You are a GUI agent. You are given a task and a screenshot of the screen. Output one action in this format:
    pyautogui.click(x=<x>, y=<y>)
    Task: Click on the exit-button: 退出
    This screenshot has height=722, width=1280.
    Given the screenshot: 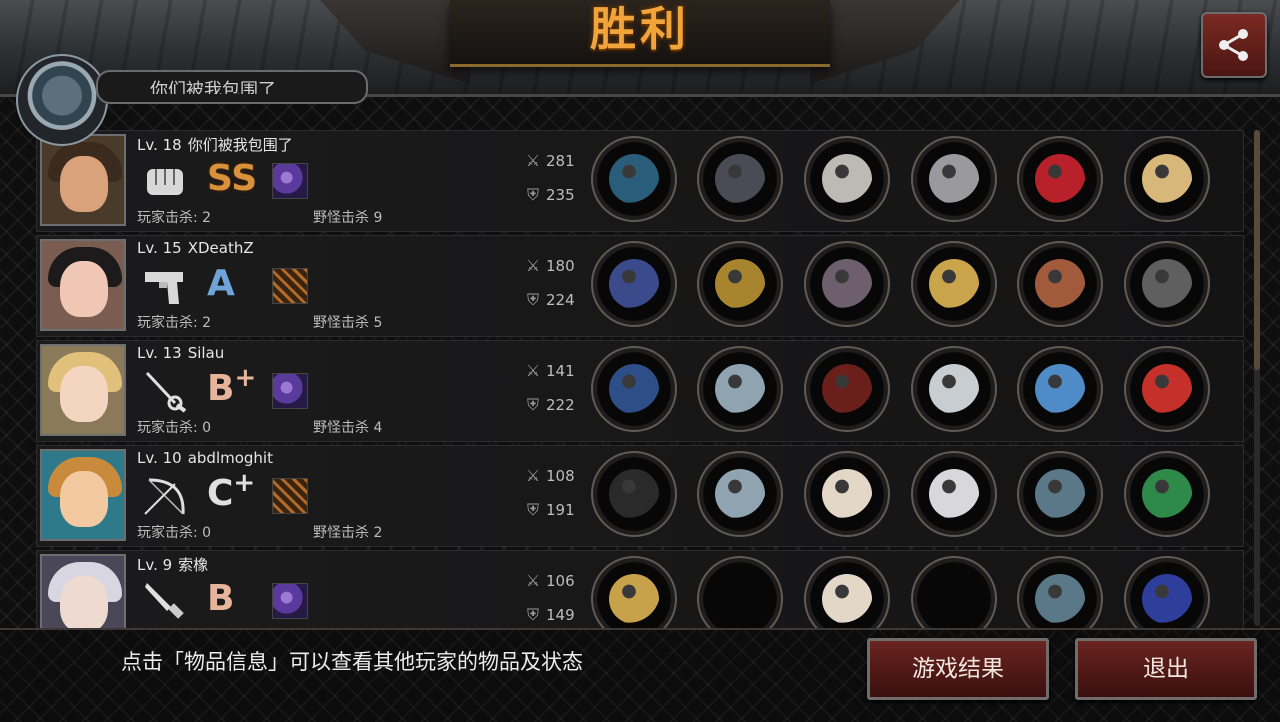 What is the action you would take?
    pyautogui.click(x=1166, y=669)
    